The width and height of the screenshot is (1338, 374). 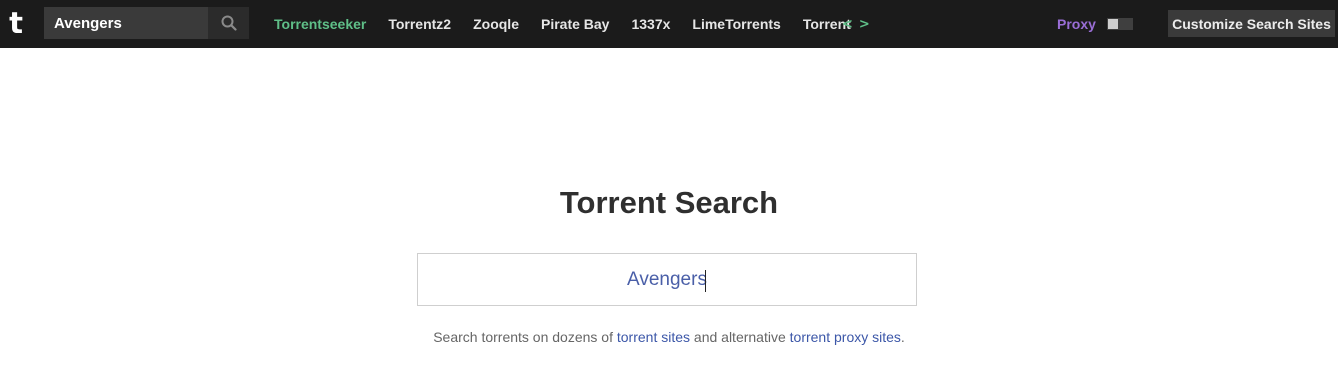 I want to click on header-search-input, so click(x=126, y=23).